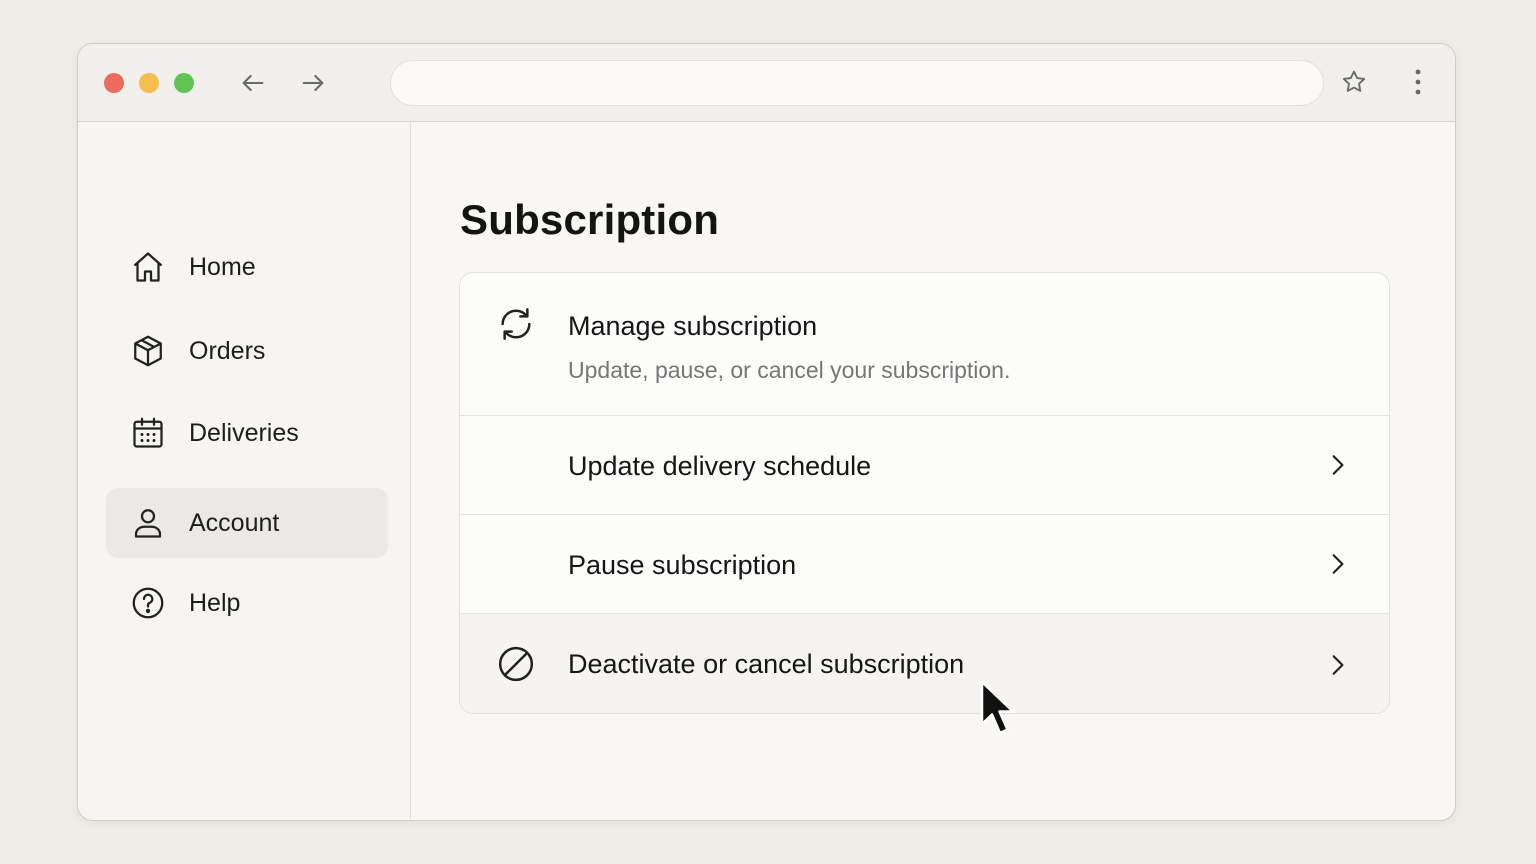 This screenshot has height=864, width=1536. I want to click on deactivate-subscription-row: Deactivate or cancel subscription, so click(924, 663).